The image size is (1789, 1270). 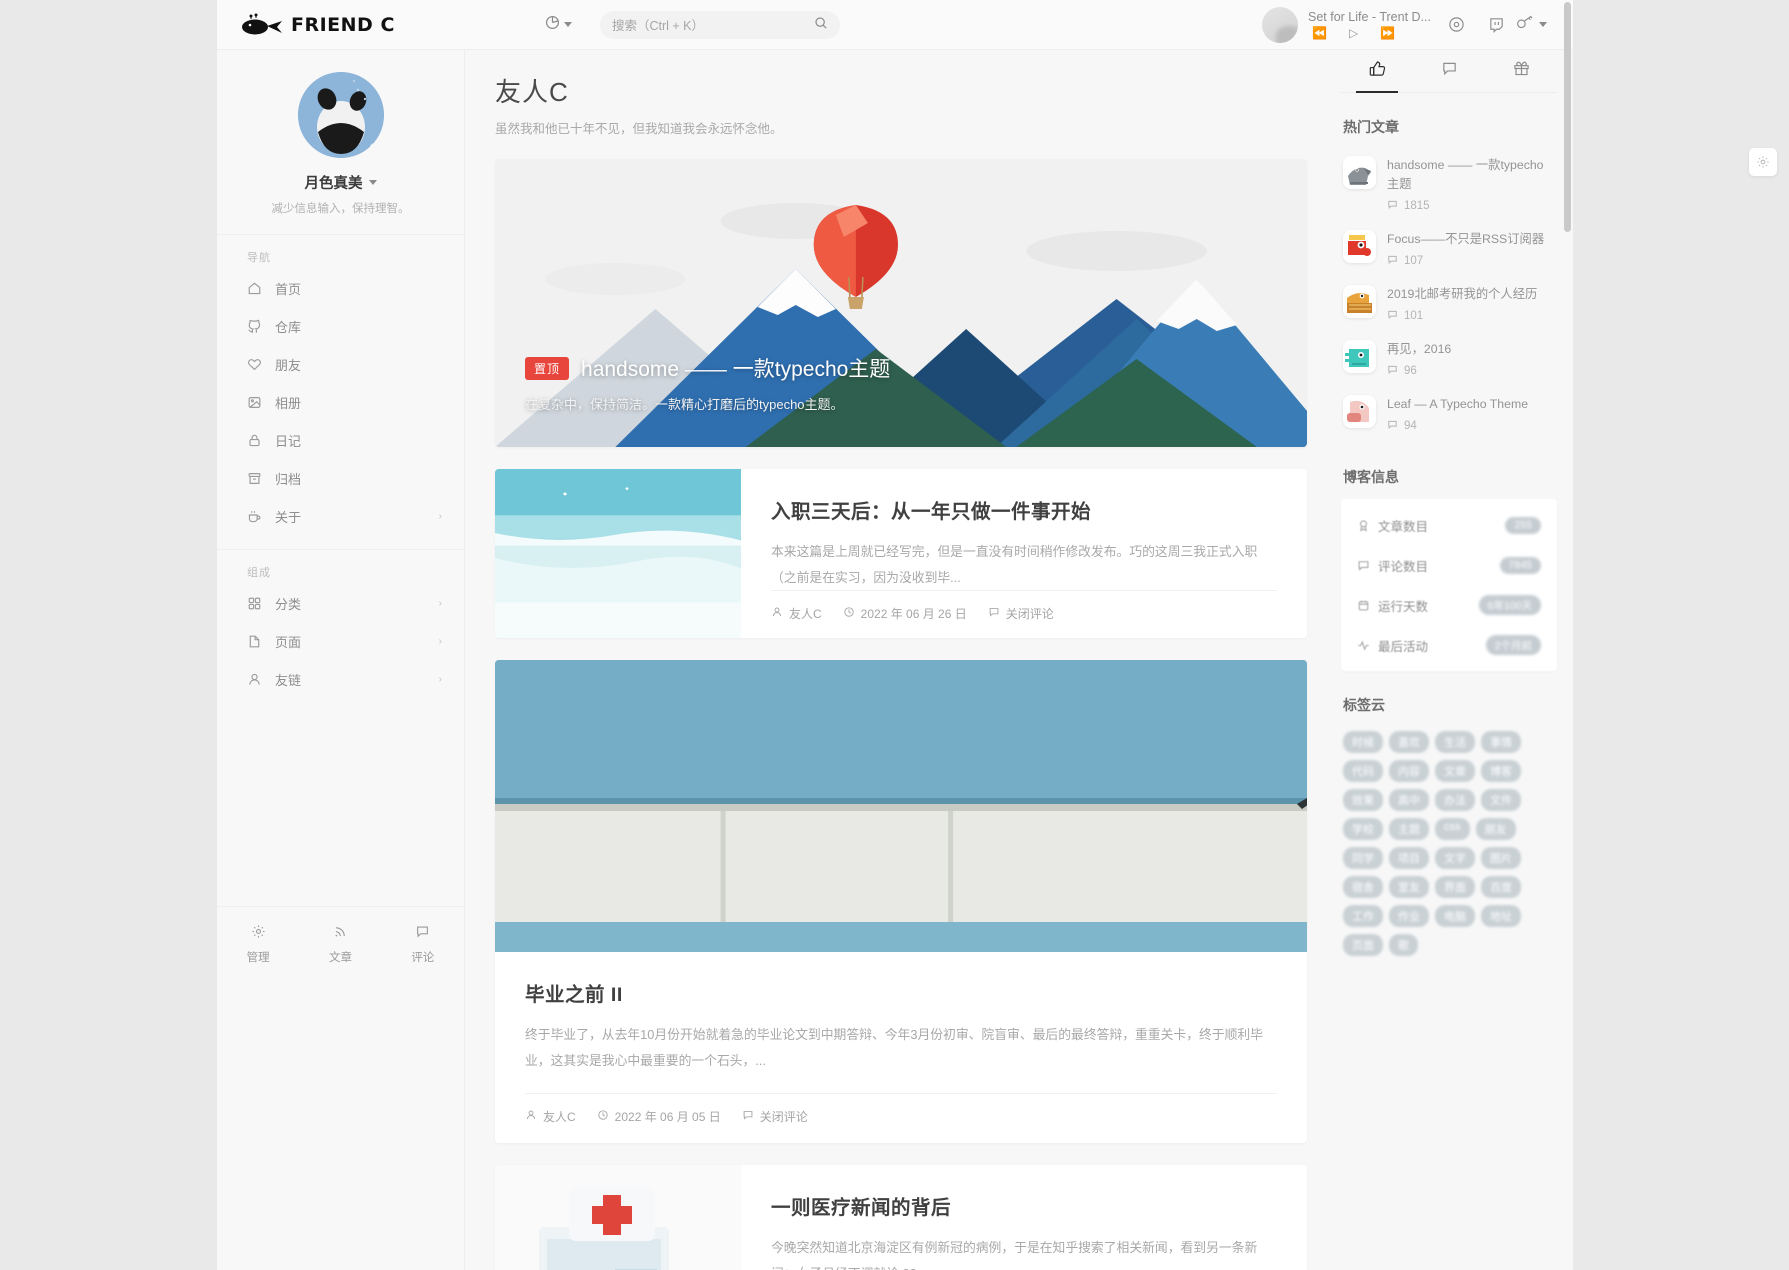 I want to click on sidebar-footer-comments: 评论, so click(x=423, y=945).